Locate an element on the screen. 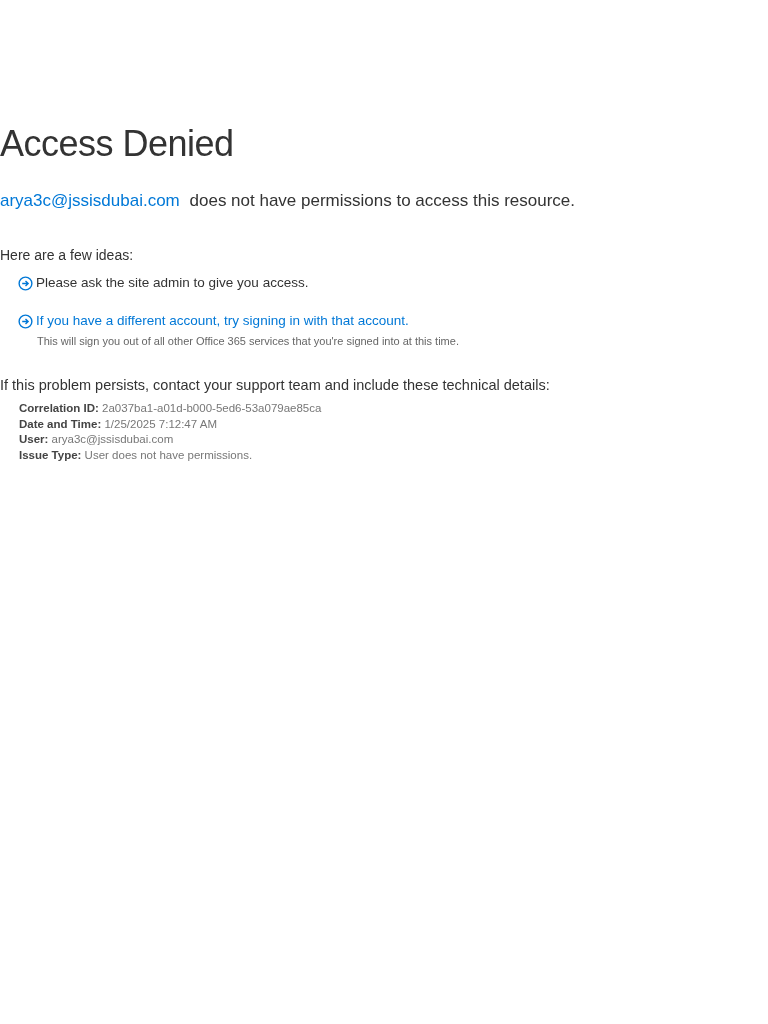 The image size is (768, 1024). detail-line: Date and Time: 1/25/2025 7:12:47 AM is located at coordinates (118, 424).